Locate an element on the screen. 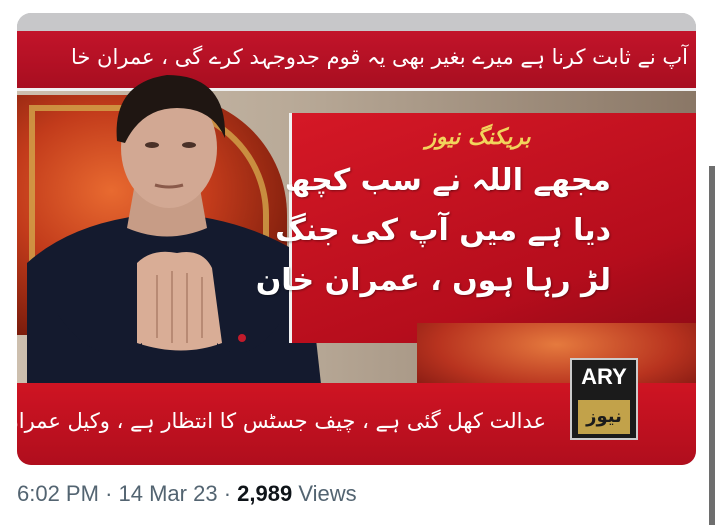 This screenshot has width=719, height=525. tweet-time: 6:02 PM is located at coordinates (58, 493).